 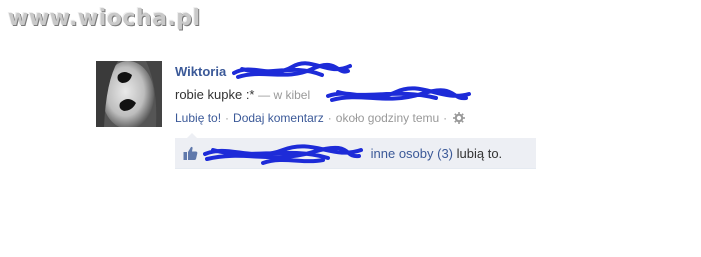 What do you see at coordinates (387, 118) in the screenshot?
I see `post-timestamp: około godziny temu` at bounding box center [387, 118].